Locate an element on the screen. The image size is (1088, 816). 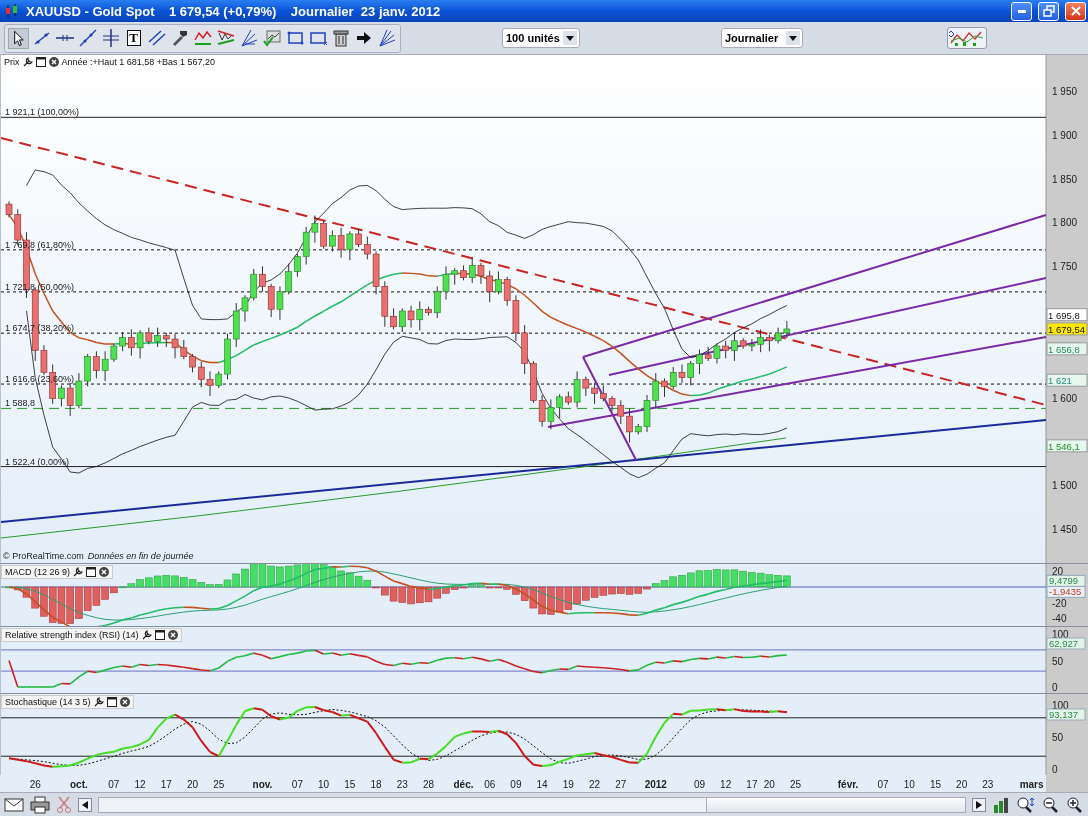
indicator-chart-button is located at coordinates (967, 38).